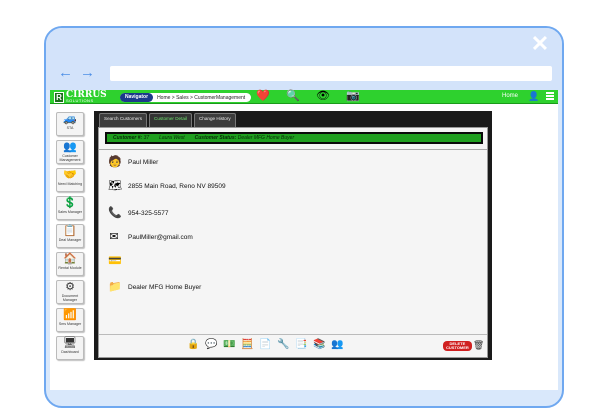  What do you see at coordinates (70, 343) in the screenshot?
I see `dashboard-icon: 🖥` at bounding box center [70, 343].